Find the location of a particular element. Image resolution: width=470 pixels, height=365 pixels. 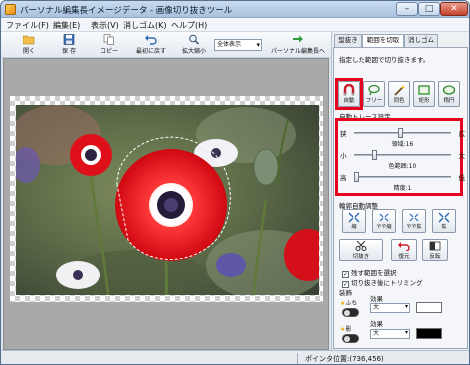

precision-slider: 高 低 精度:1 is located at coordinates (402, 183).